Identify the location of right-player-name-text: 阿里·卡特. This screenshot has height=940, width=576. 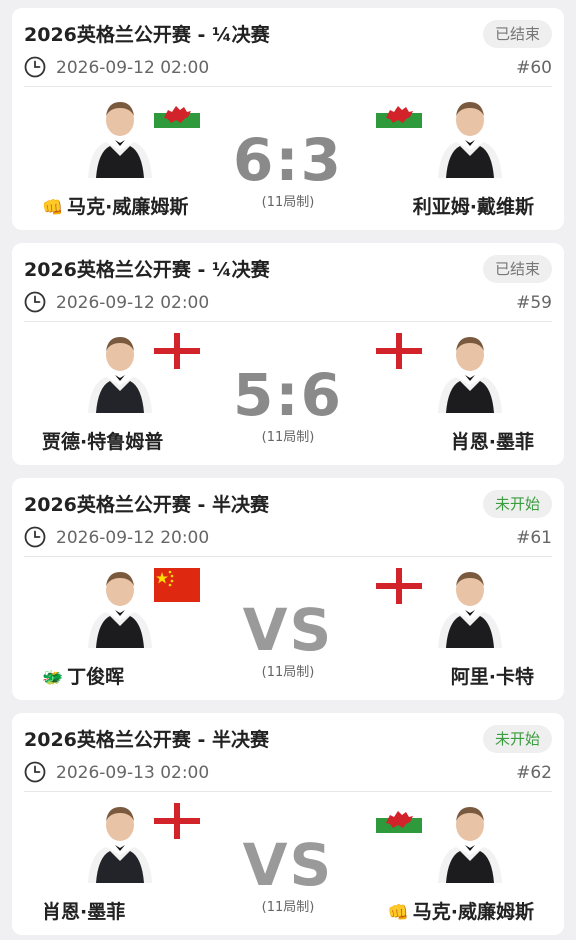
(492, 677).